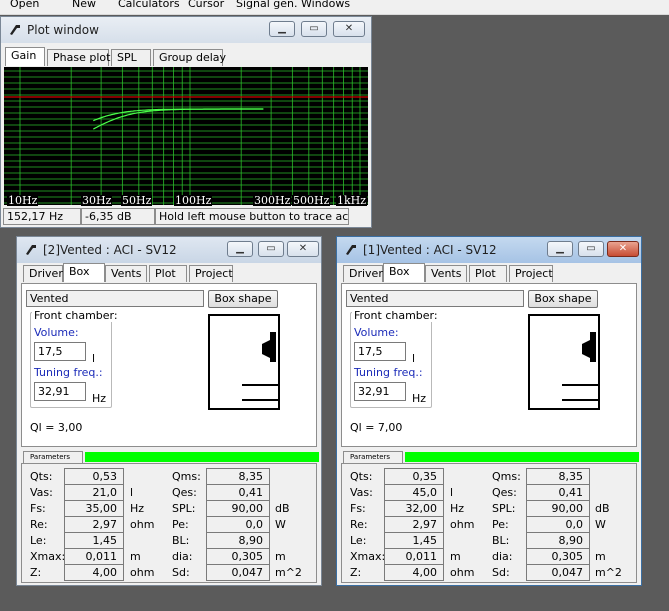 This screenshot has height=611, width=669. What do you see at coordinates (414, 492) in the screenshot?
I see `param-value-field: 45,0` at bounding box center [414, 492].